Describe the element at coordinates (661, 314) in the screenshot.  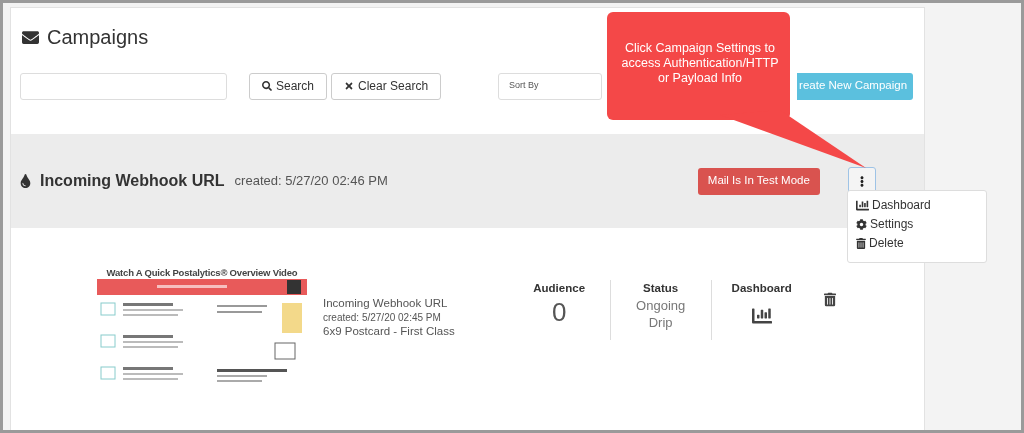
I see `stat-value: Ongoing Drip` at that location.